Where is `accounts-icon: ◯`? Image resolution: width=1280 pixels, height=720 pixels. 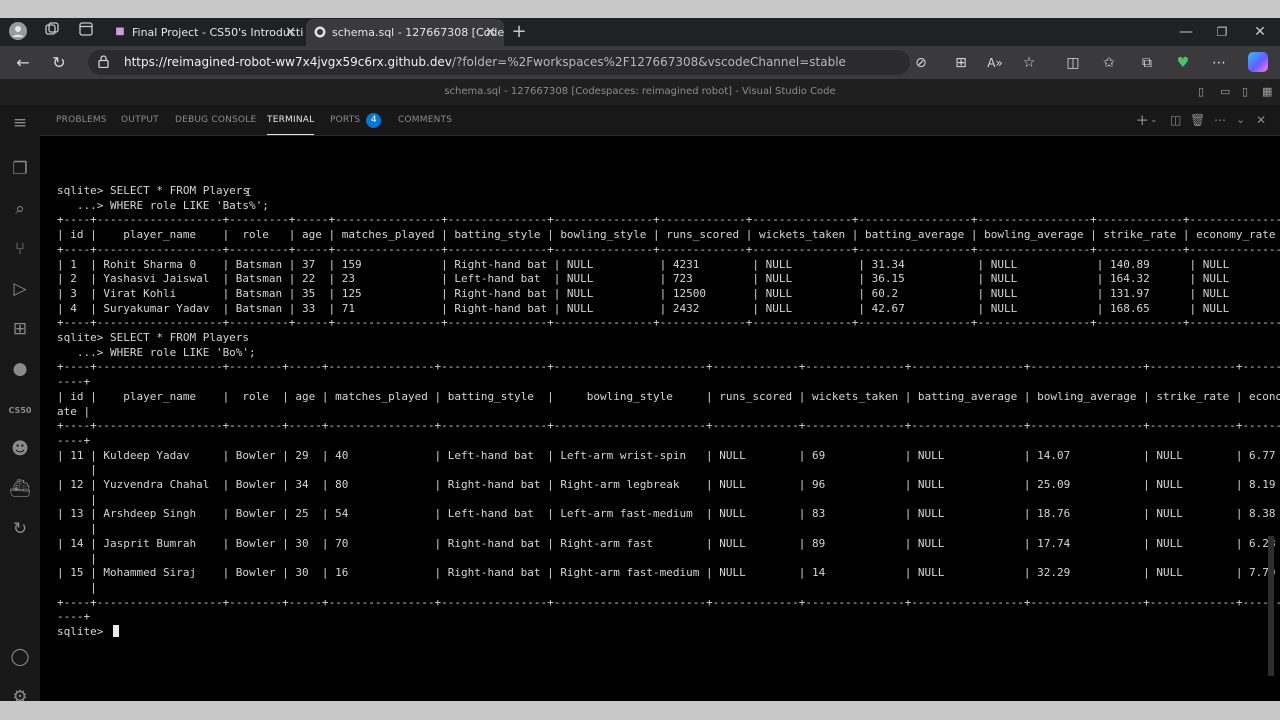 accounts-icon: ◯ is located at coordinates (20, 657).